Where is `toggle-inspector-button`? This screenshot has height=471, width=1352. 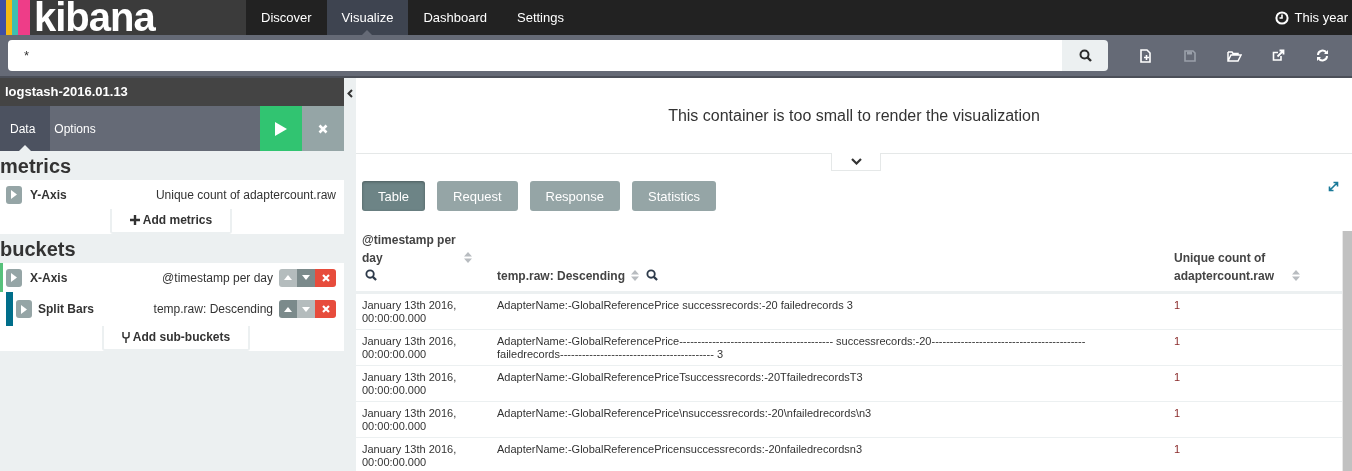 toggle-inspector-button is located at coordinates (856, 162).